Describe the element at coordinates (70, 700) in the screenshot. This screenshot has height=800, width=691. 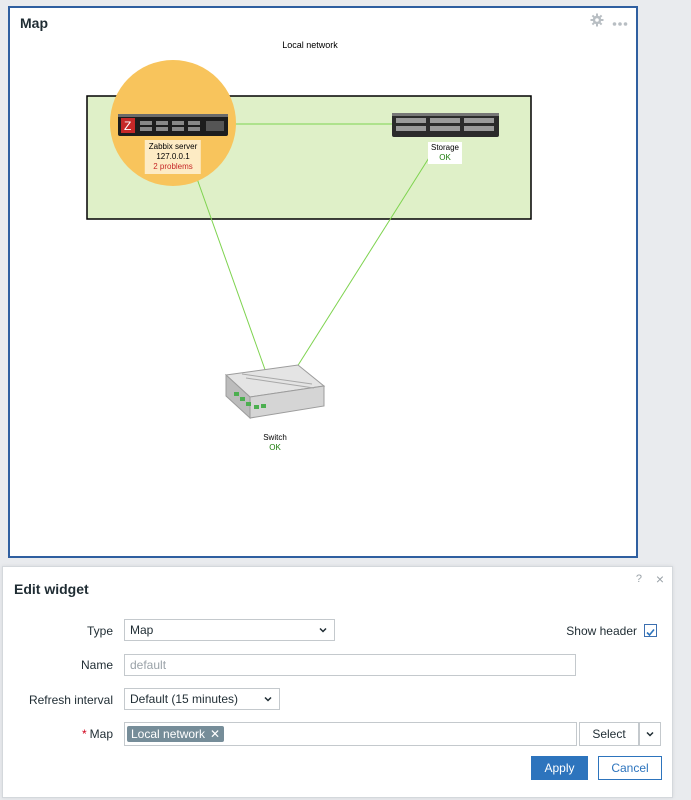
I see `refresh-interval-label: Refresh interval` at that location.